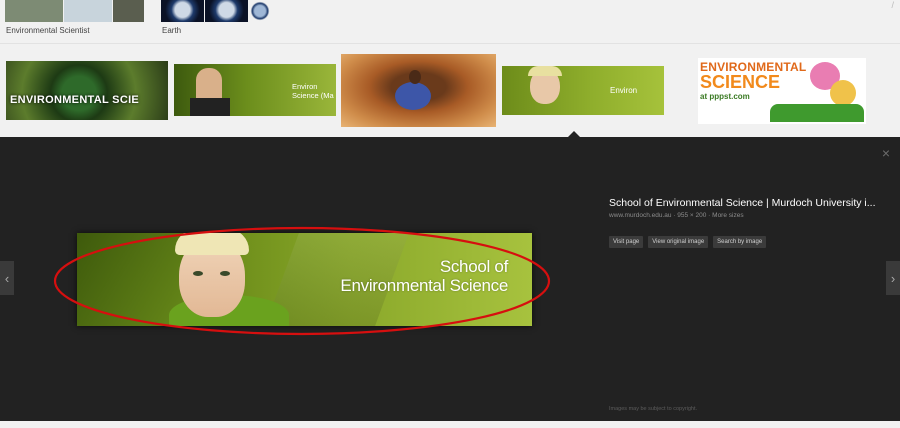  I want to click on cartoon-figure, so click(843, 93).